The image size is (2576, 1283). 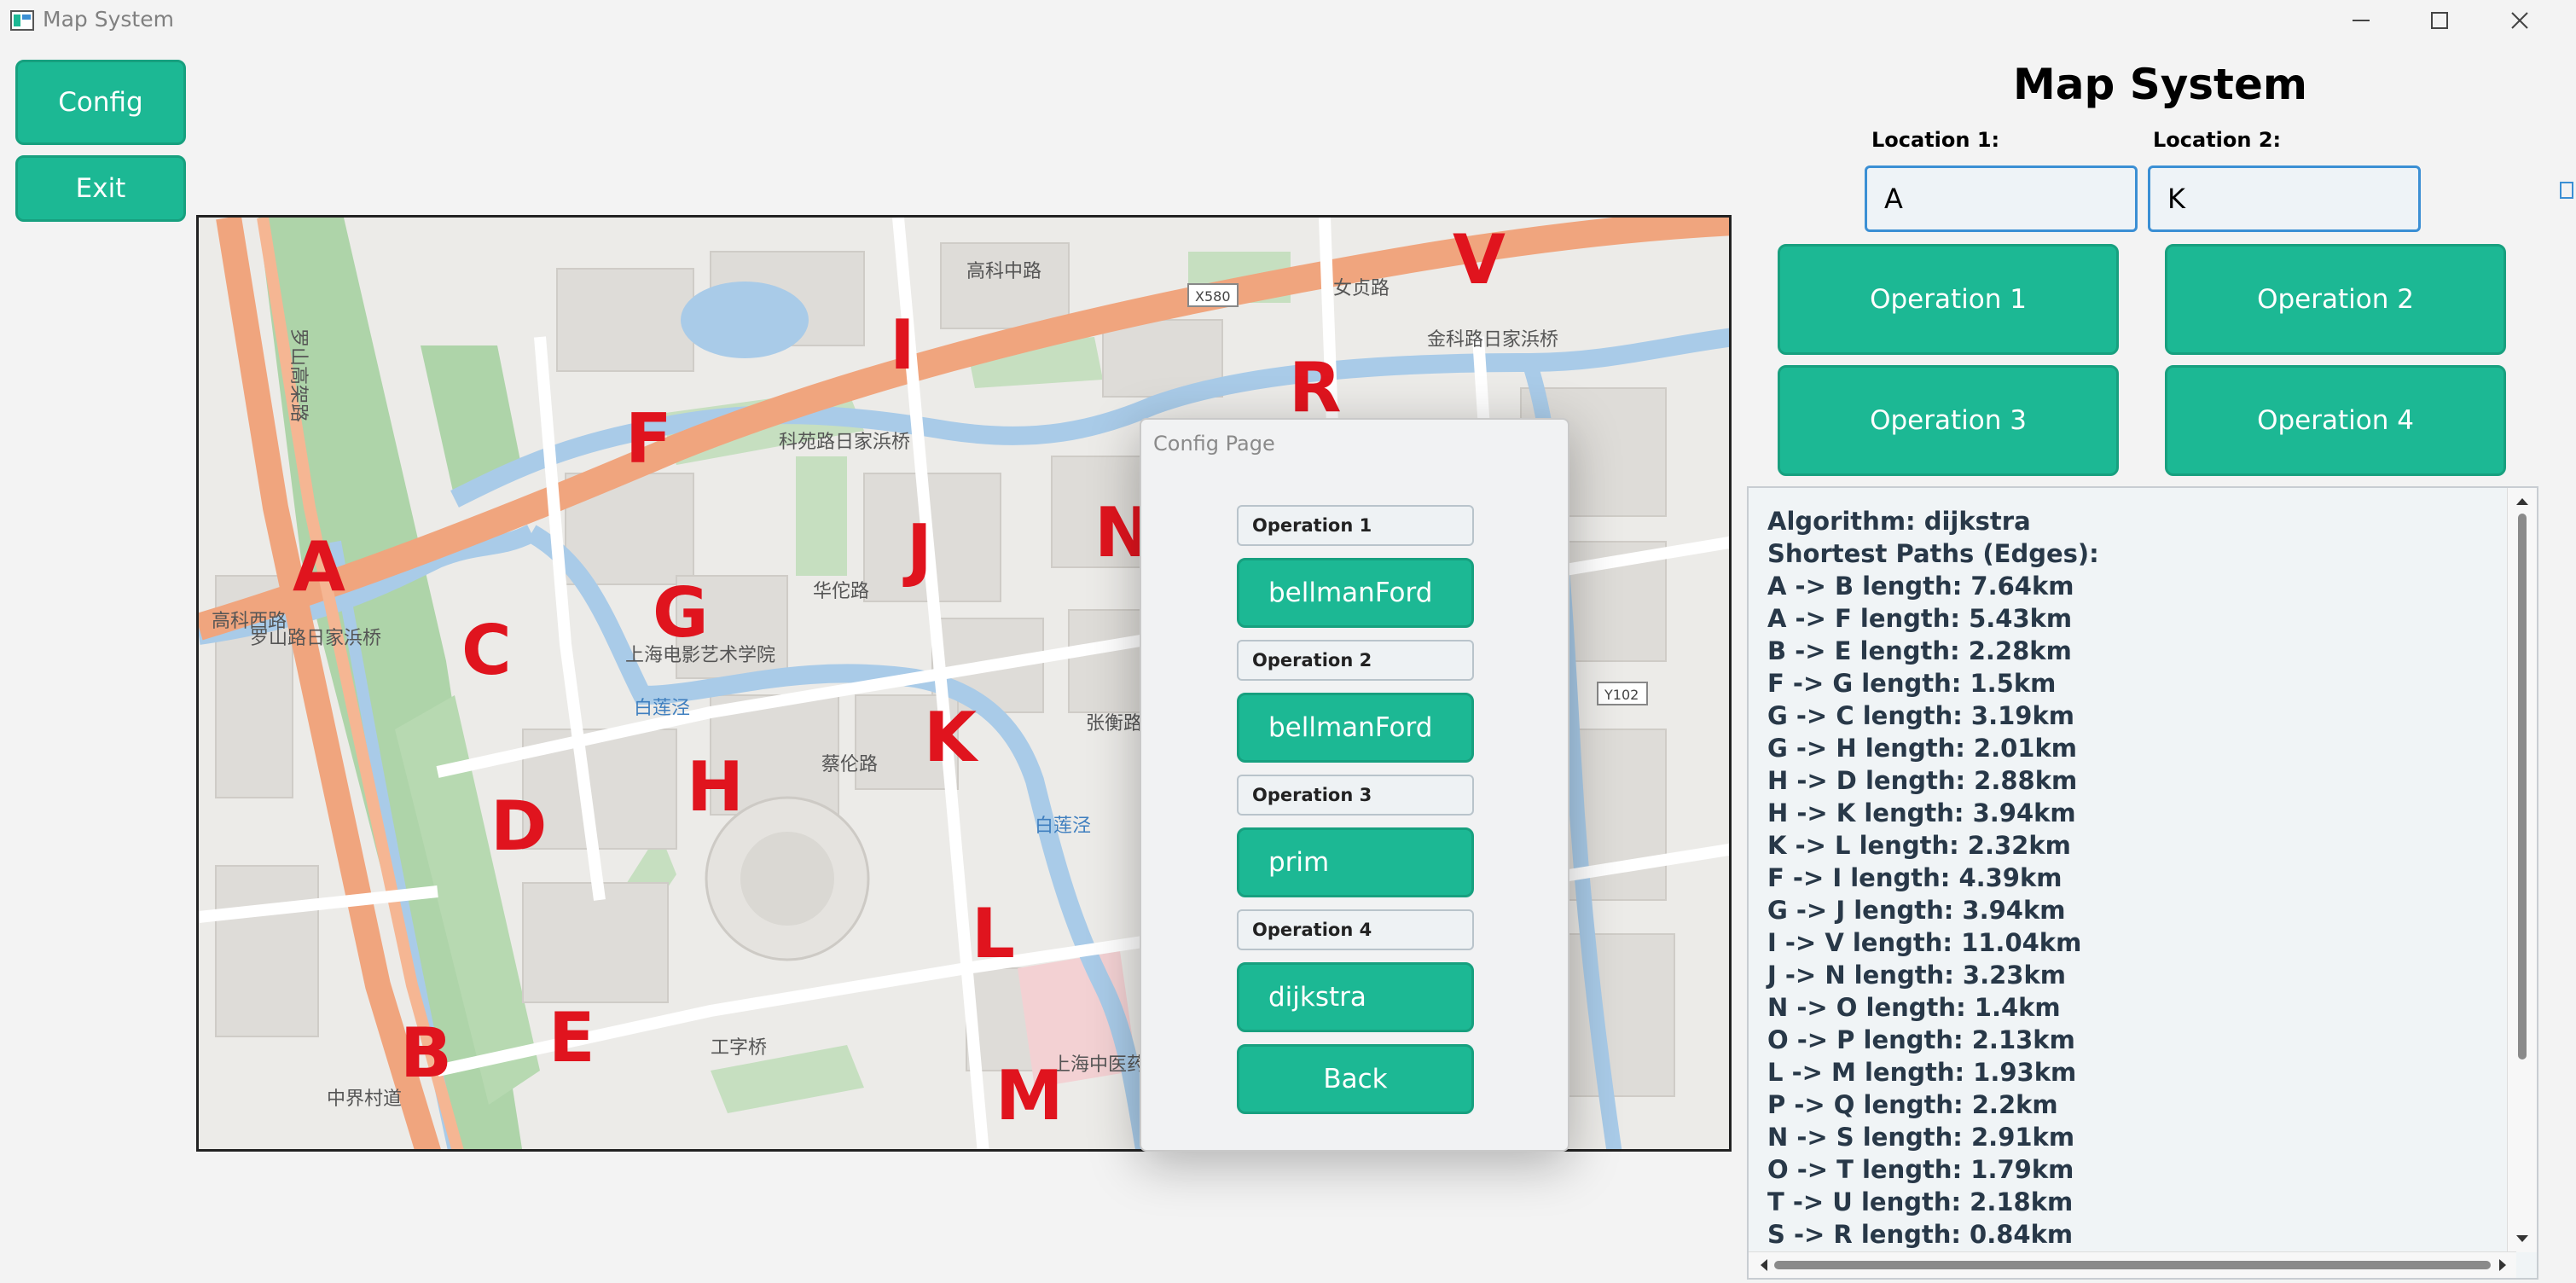 What do you see at coordinates (1213, 296) in the screenshot?
I see `svg-text: X580` at bounding box center [1213, 296].